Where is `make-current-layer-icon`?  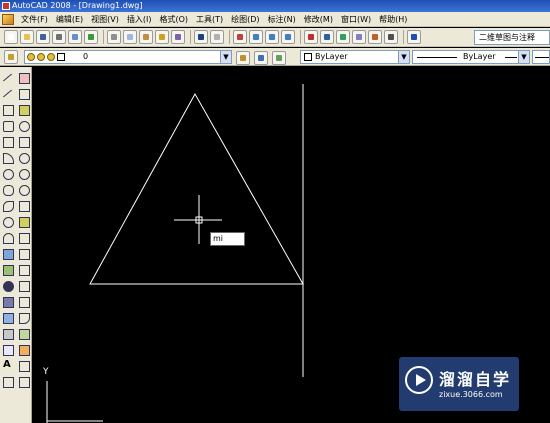
make-current-layer-icon is located at coordinates (243, 58).